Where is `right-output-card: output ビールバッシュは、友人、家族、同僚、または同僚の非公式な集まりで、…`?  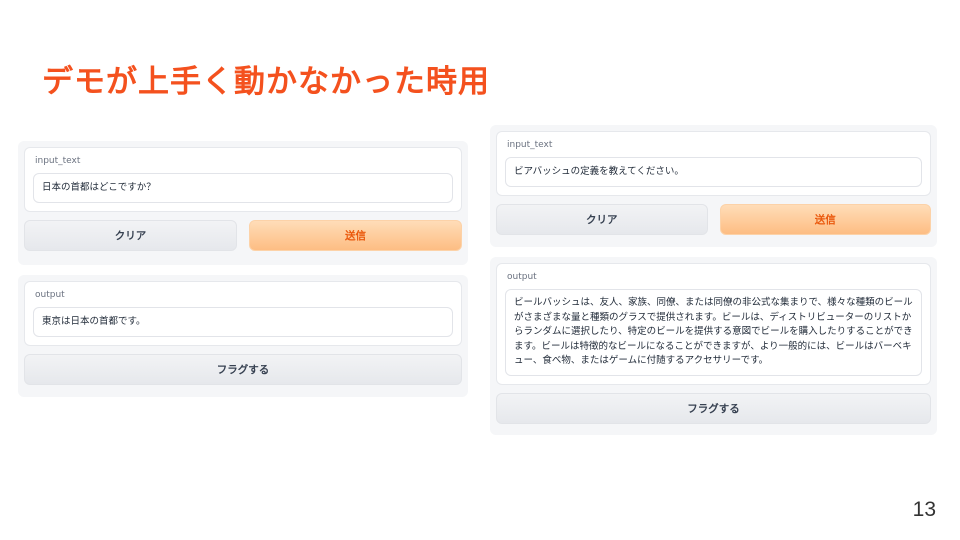 right-output-card: output ビールバッシュは、友人、家族、同僚、または同僚の非公式な集まりで、… is located at coordinates (713, 324).